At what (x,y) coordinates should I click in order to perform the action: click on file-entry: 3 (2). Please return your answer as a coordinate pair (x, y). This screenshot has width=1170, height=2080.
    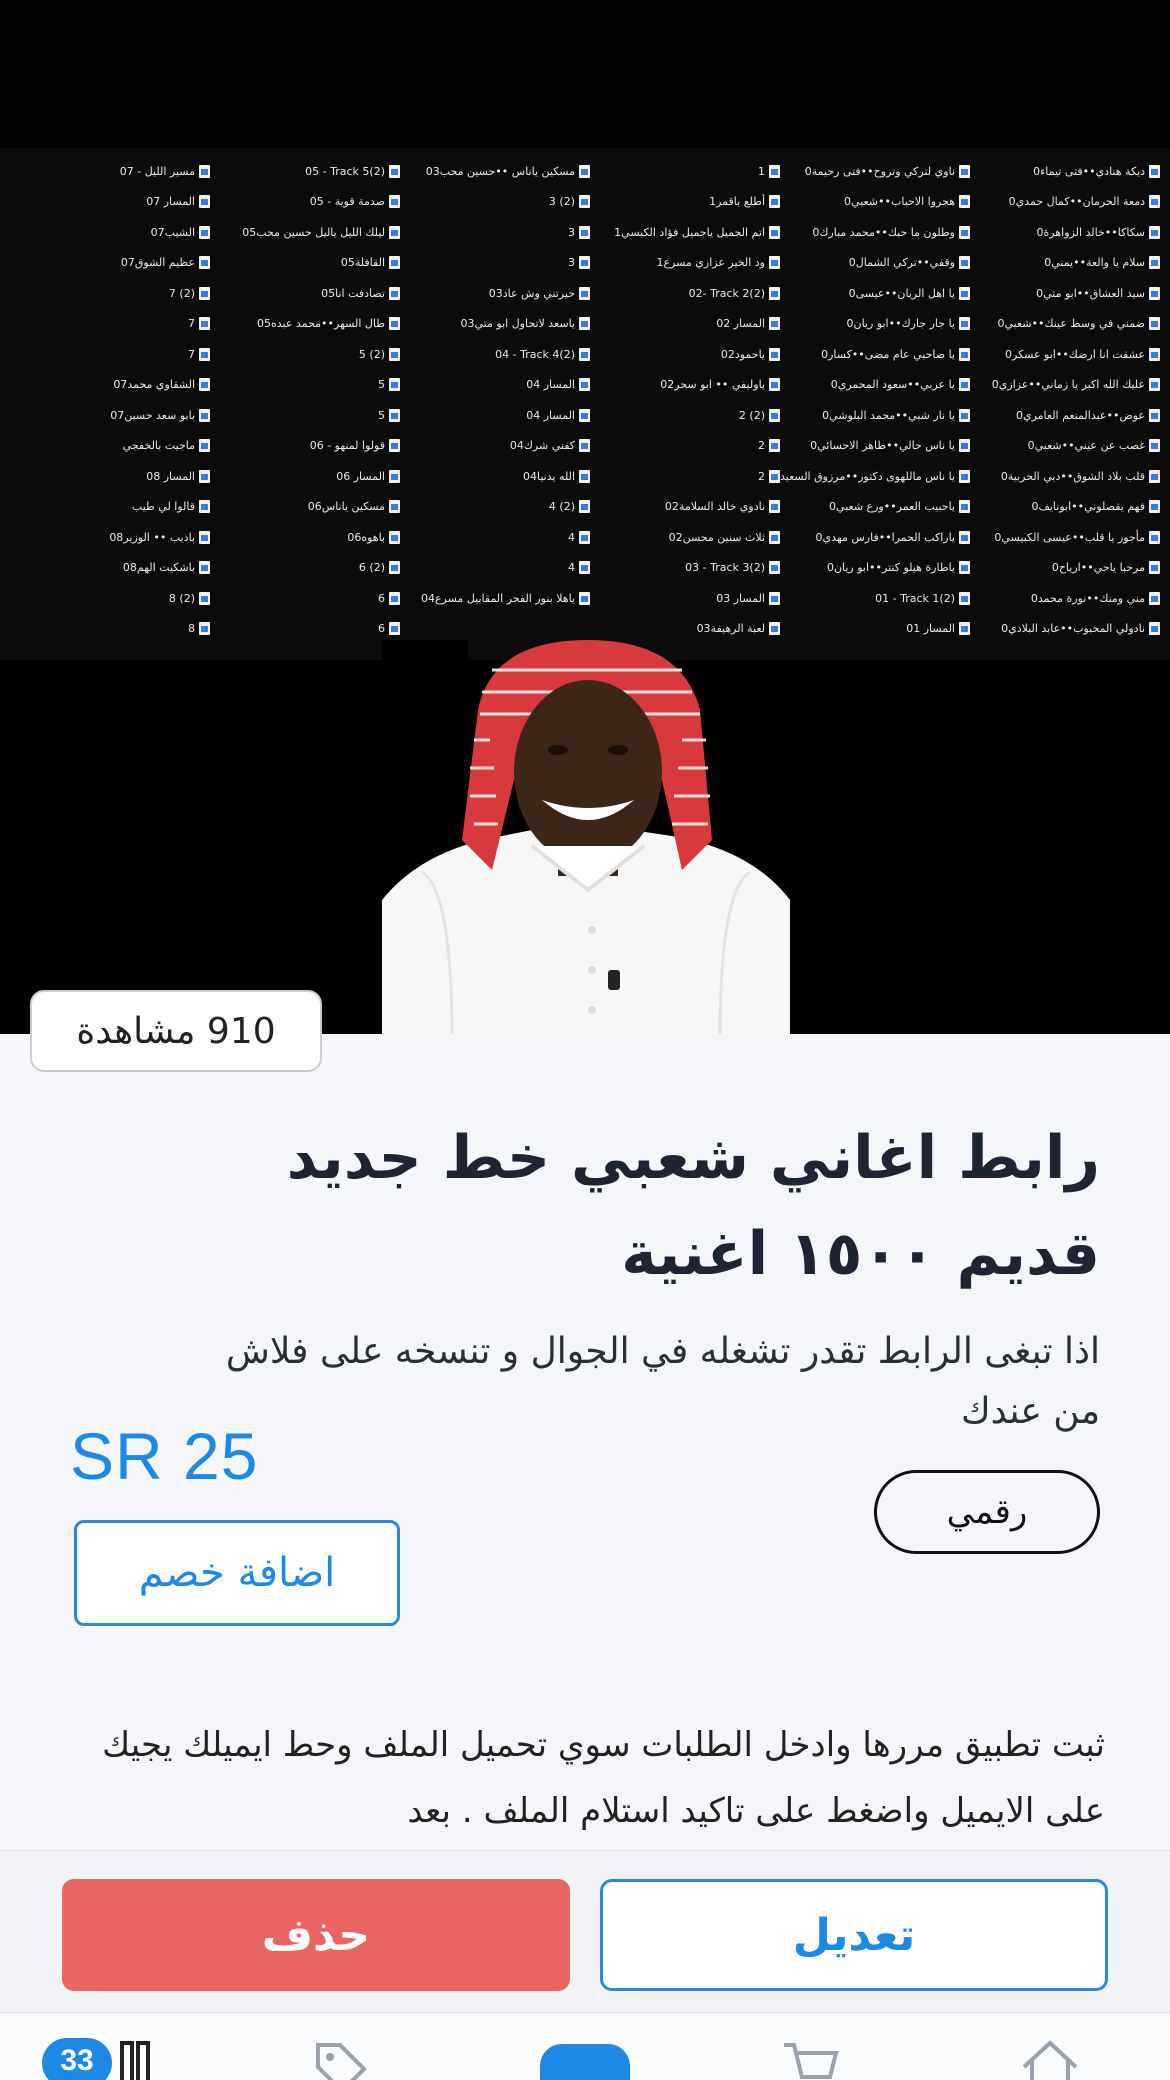
    Looking at the image, I should click on (495, 202).